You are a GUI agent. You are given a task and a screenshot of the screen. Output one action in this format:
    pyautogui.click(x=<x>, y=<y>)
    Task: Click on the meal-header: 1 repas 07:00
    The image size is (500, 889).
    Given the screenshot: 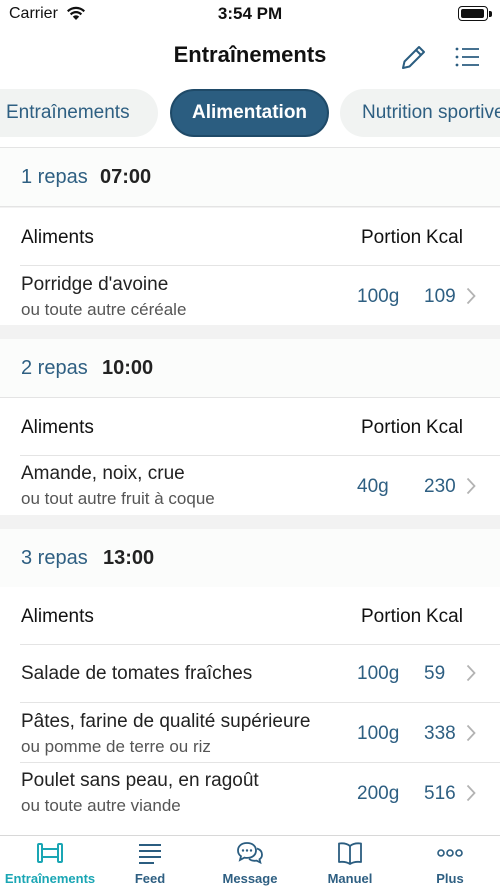 What is the action you would take?
    pyautogui.click(x=250, y=177)
    